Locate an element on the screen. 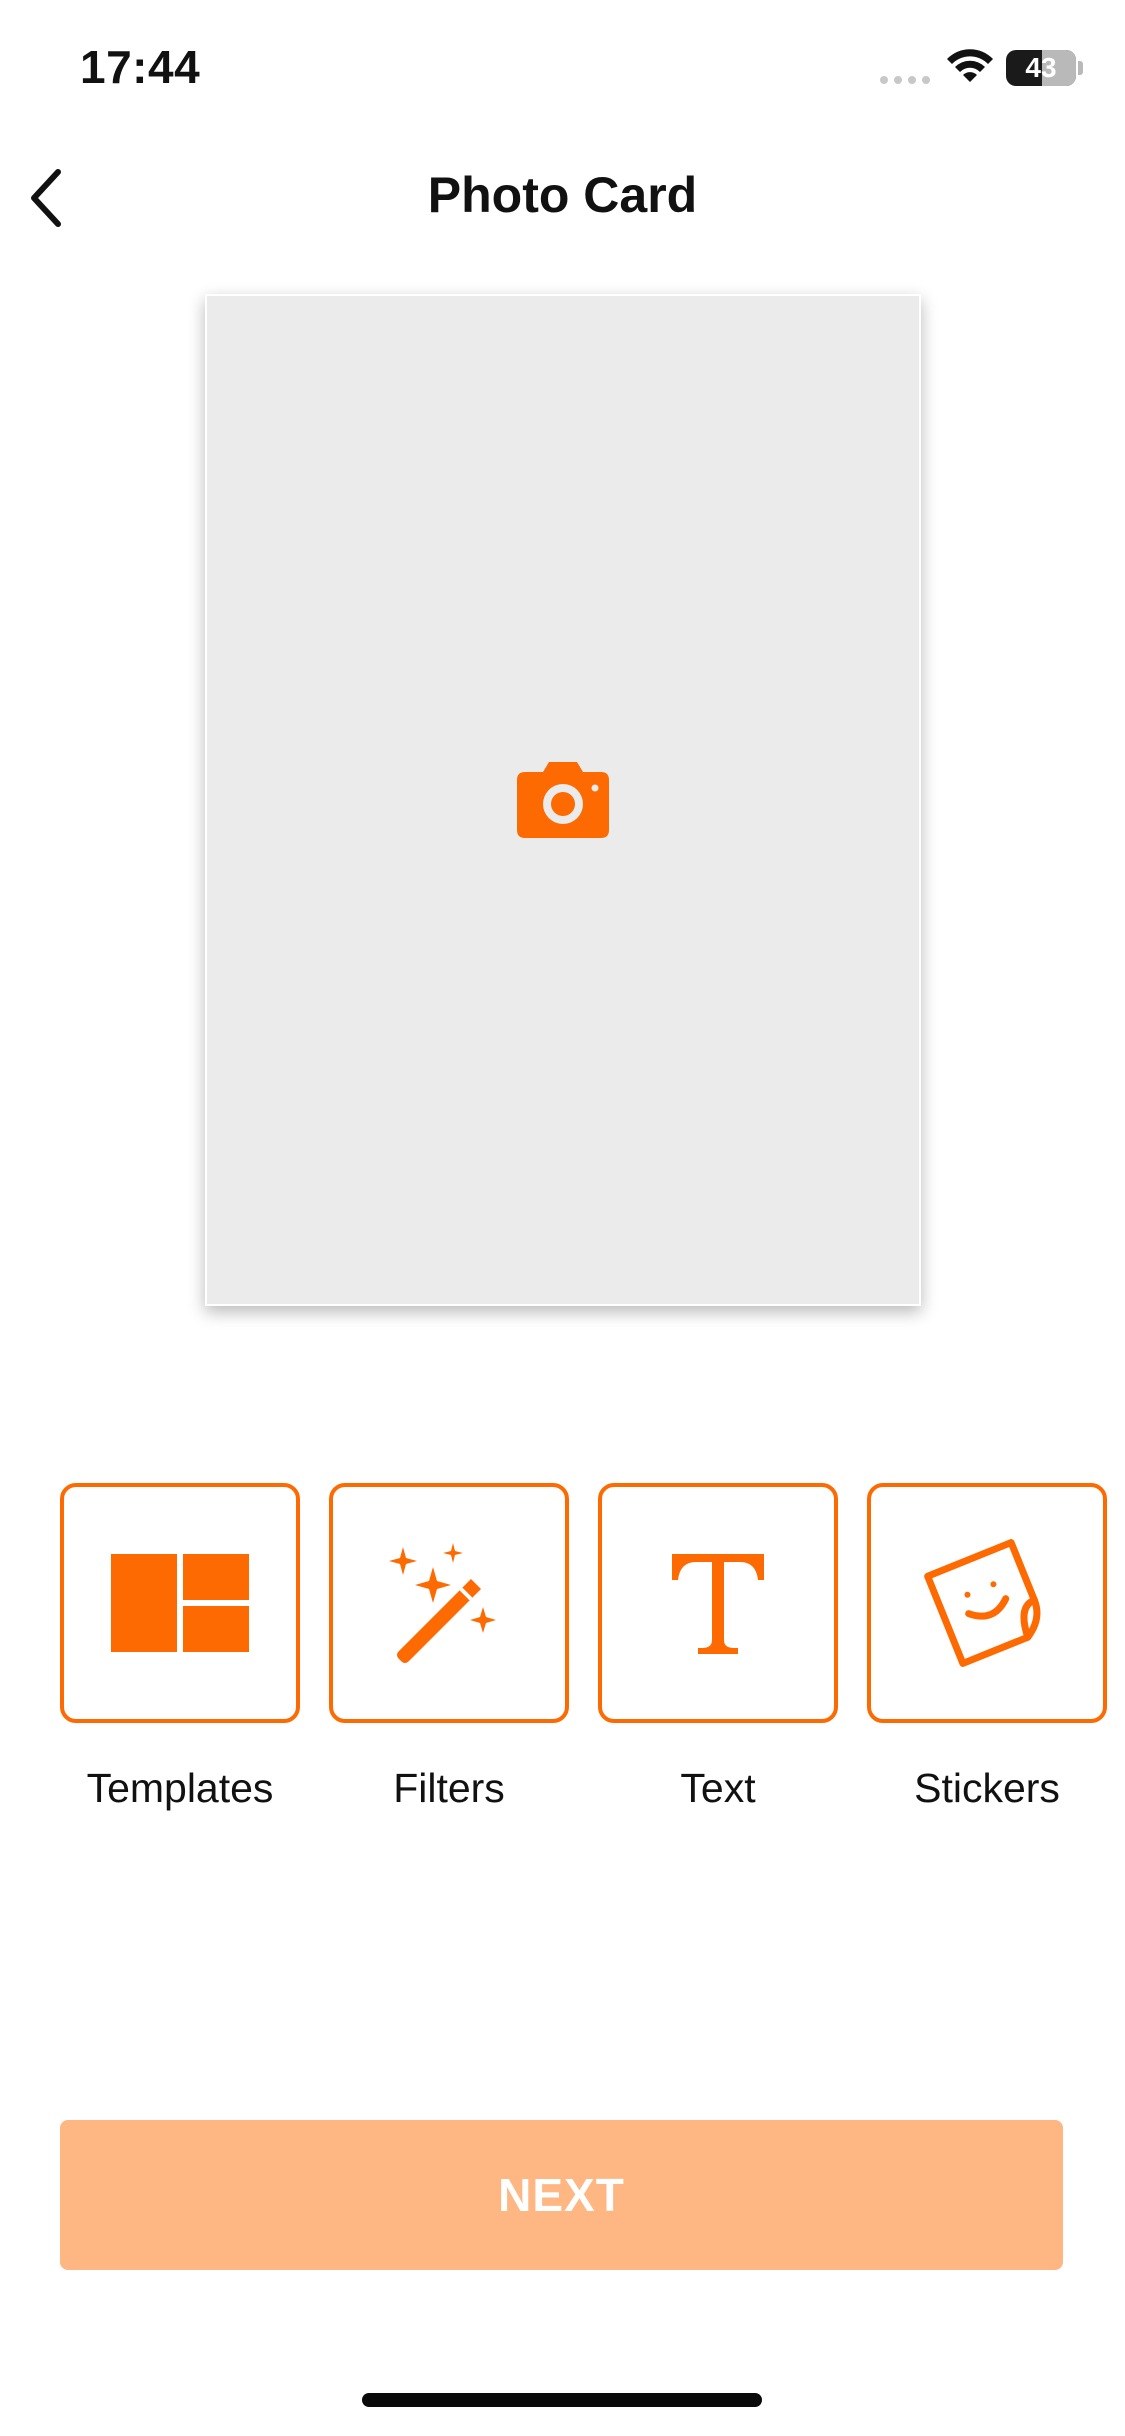  magic-wand-icon is located at coordinates (442, 1603).